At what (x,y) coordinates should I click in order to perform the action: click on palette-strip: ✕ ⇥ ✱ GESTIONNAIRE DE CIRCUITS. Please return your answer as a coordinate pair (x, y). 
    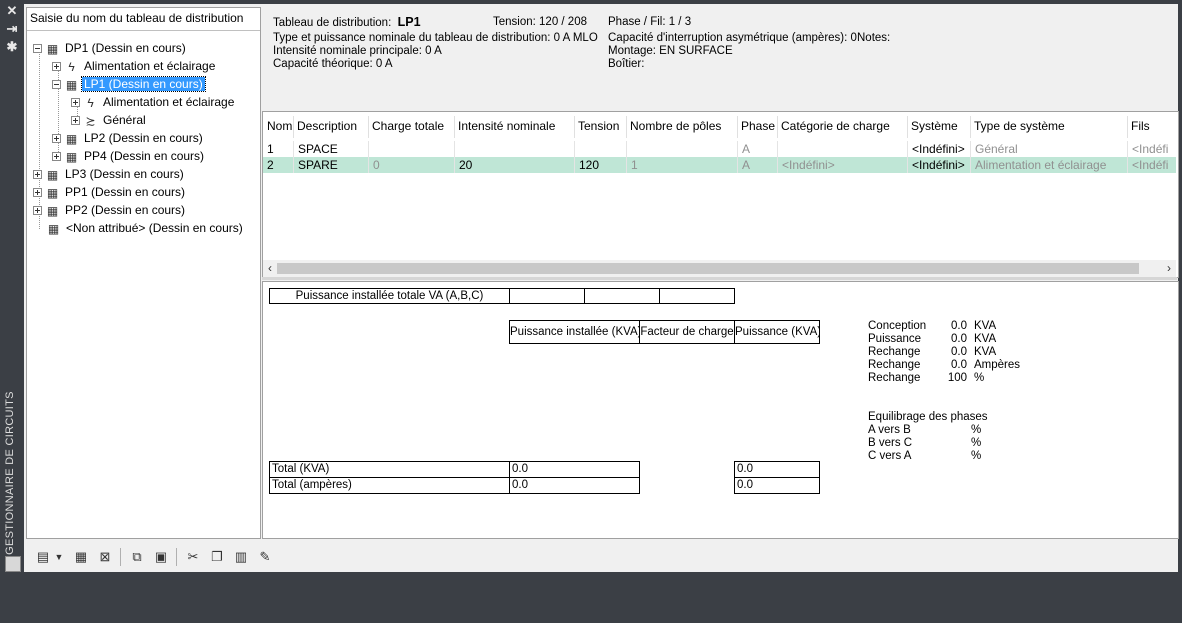
    Looking at the image, I should click on (12, 288).